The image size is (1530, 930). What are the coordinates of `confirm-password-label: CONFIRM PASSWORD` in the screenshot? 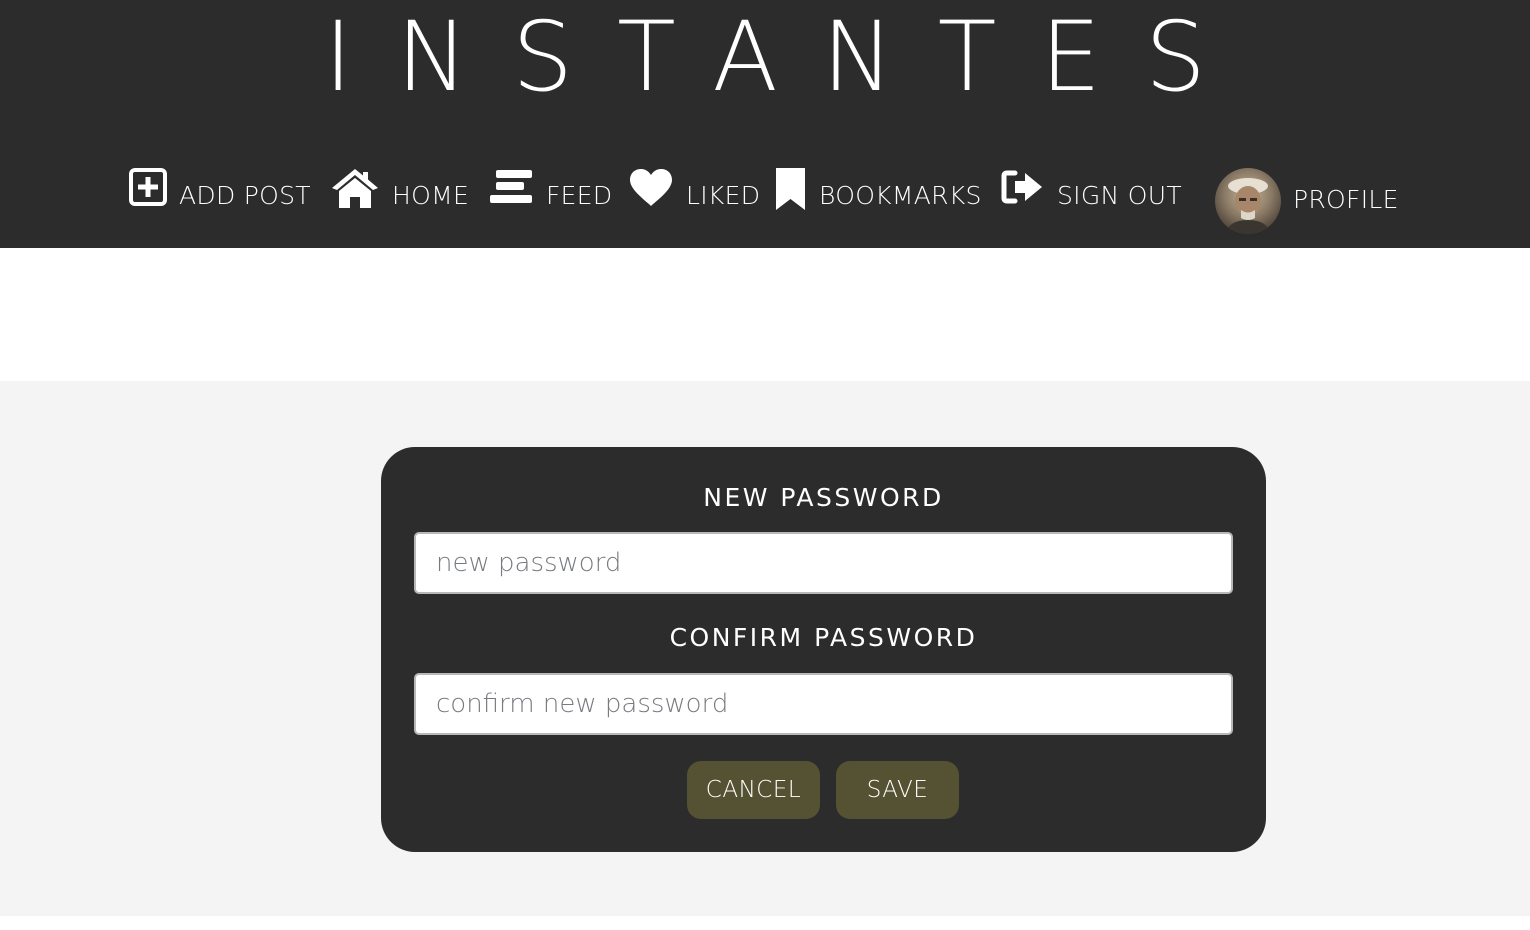 It's located at (823, 637).